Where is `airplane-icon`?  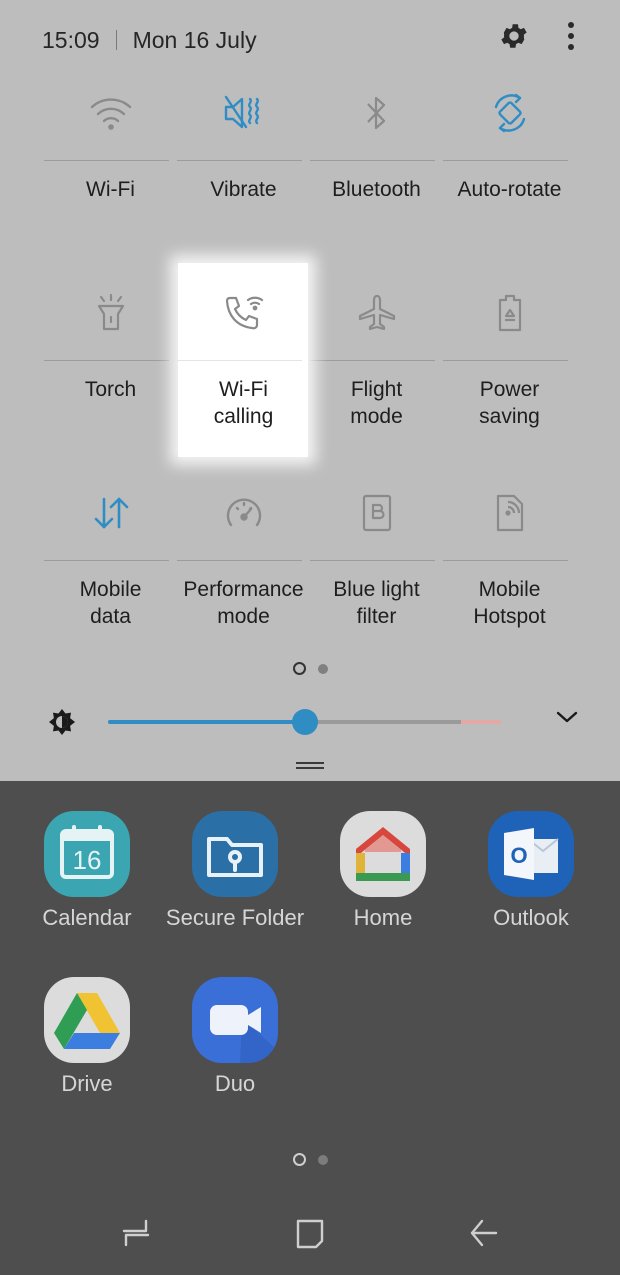
airplane-icon is located at coordinates (377, 315).